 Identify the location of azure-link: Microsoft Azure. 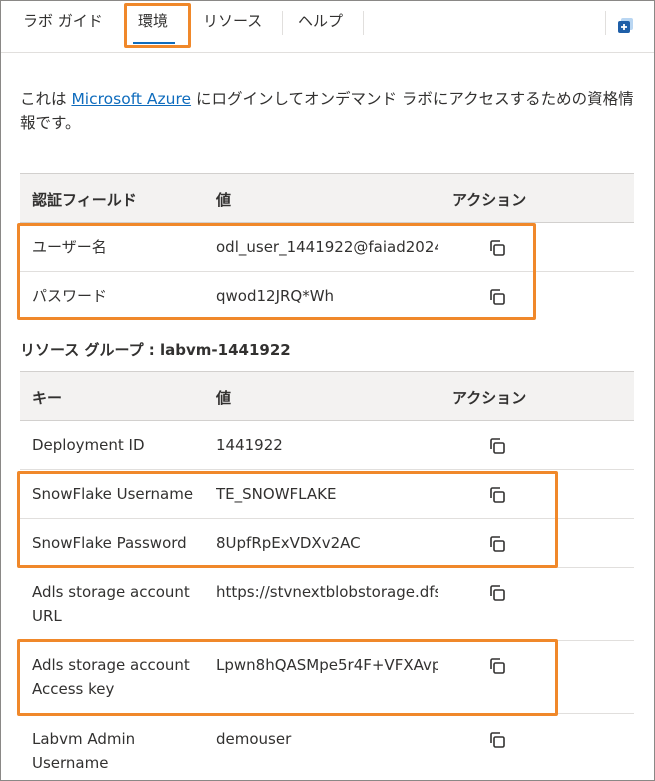
(131, 99).